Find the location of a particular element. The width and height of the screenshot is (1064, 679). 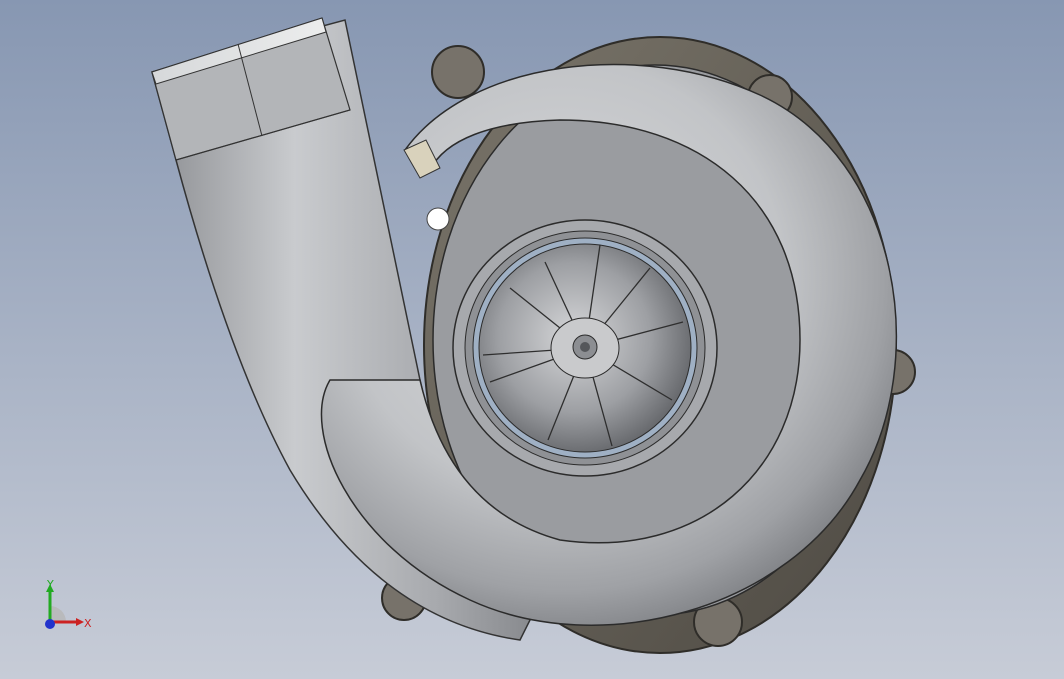

compressor-wheel-assembly is located at coordinates (585, 348).